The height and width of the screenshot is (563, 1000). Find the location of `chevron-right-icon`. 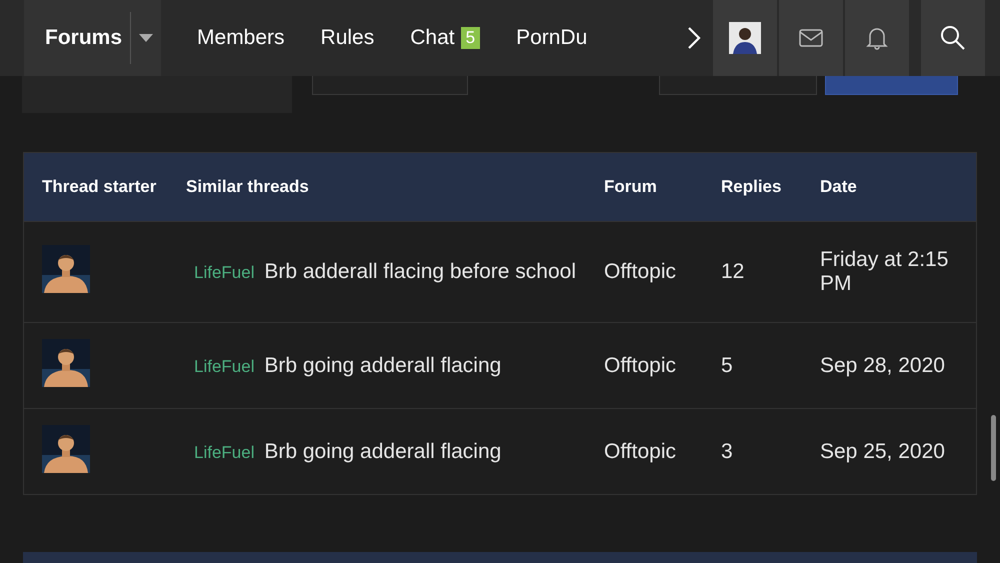

chevron-right-icon is located at coordinates (694, 38).